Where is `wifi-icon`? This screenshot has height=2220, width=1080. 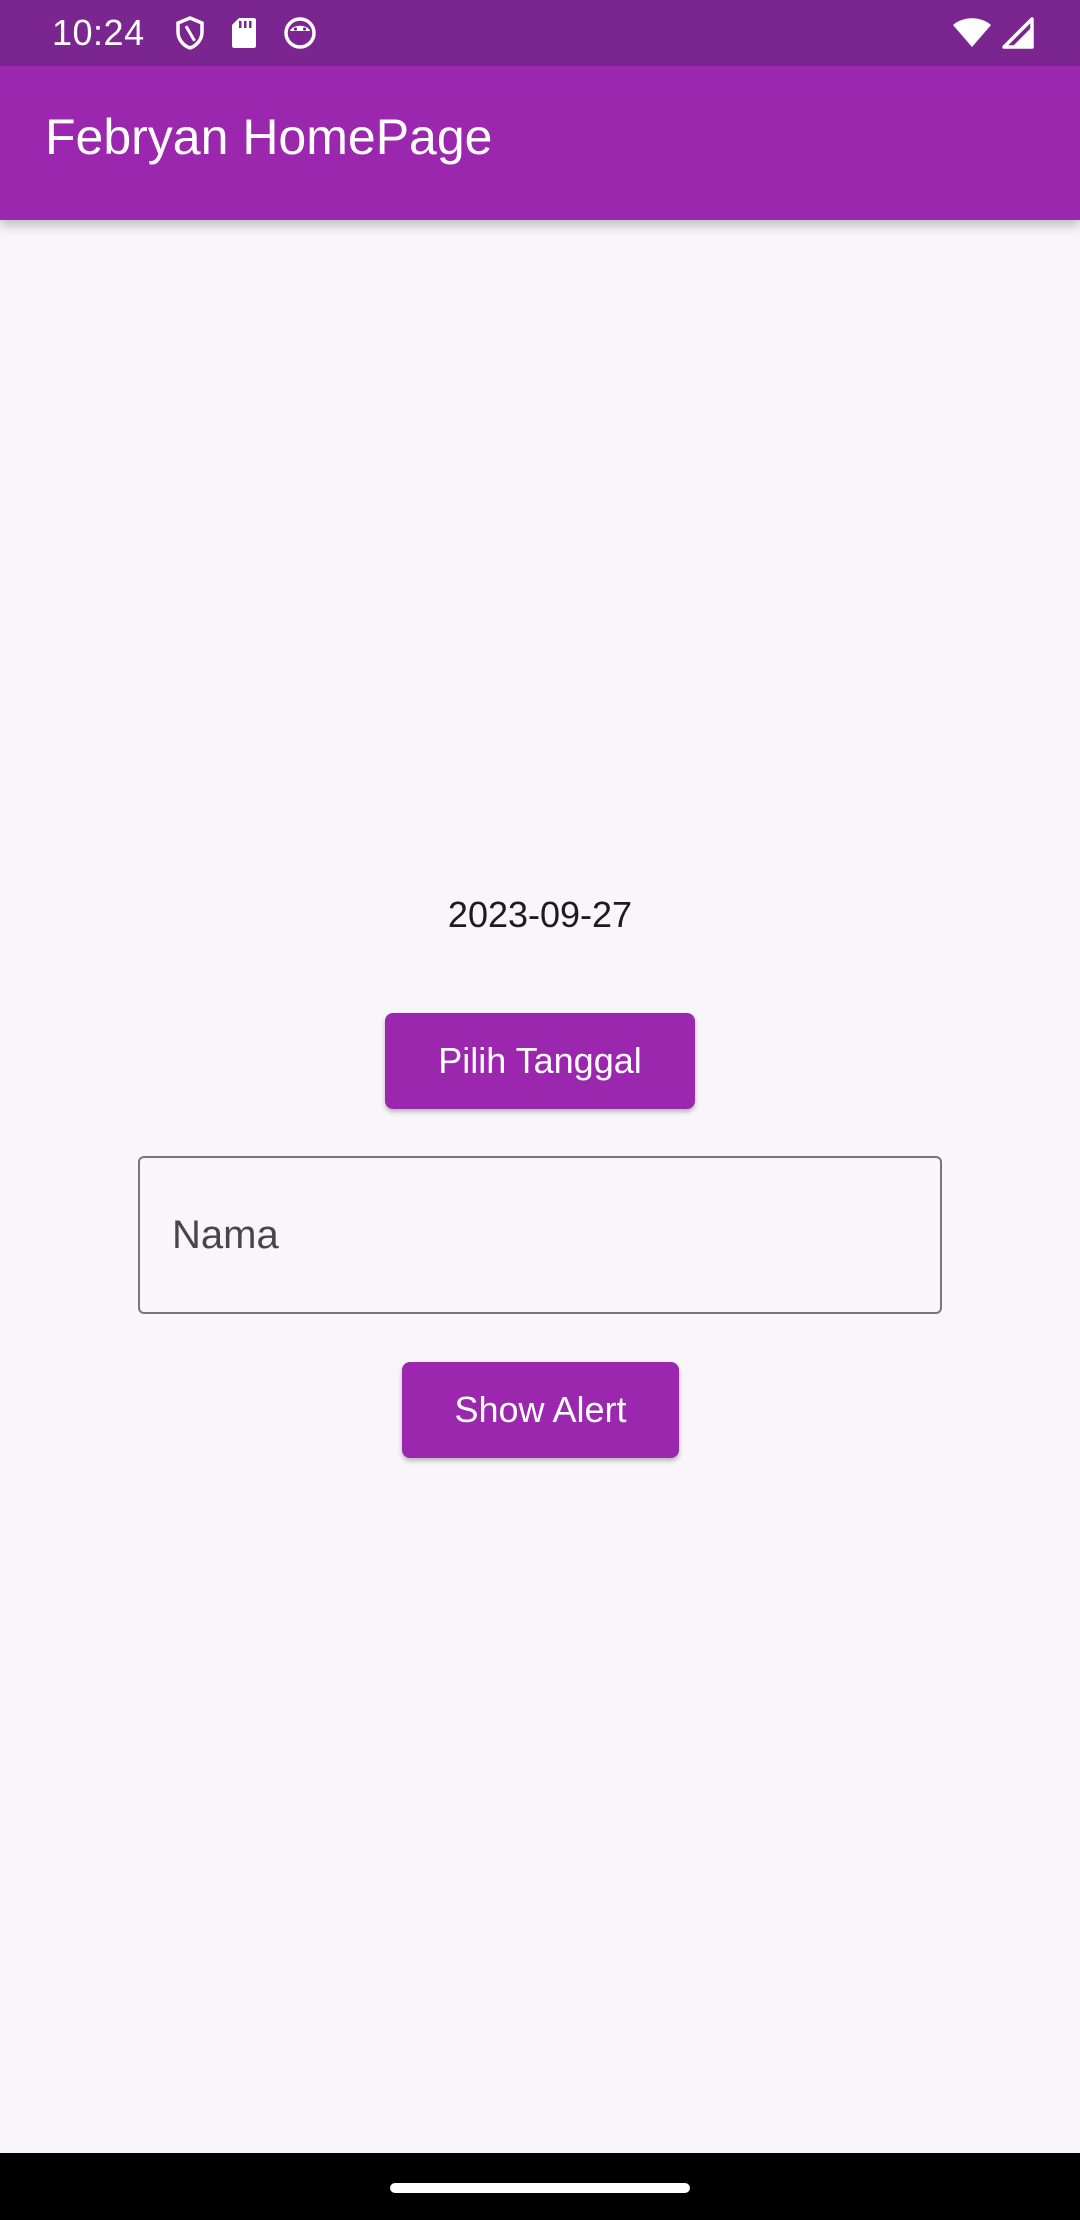 wifi-icon is located at coordinates (972, 33).